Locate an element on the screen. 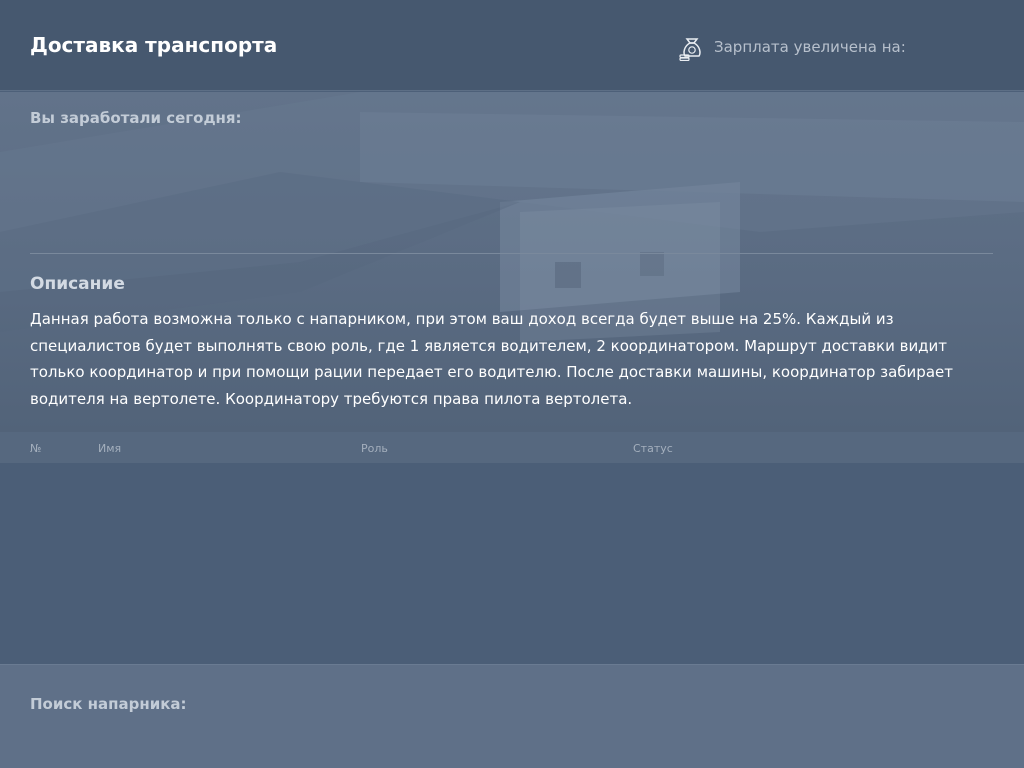 This screenshot has height=768, width=1024. divider is located at coordinates (511, 253).